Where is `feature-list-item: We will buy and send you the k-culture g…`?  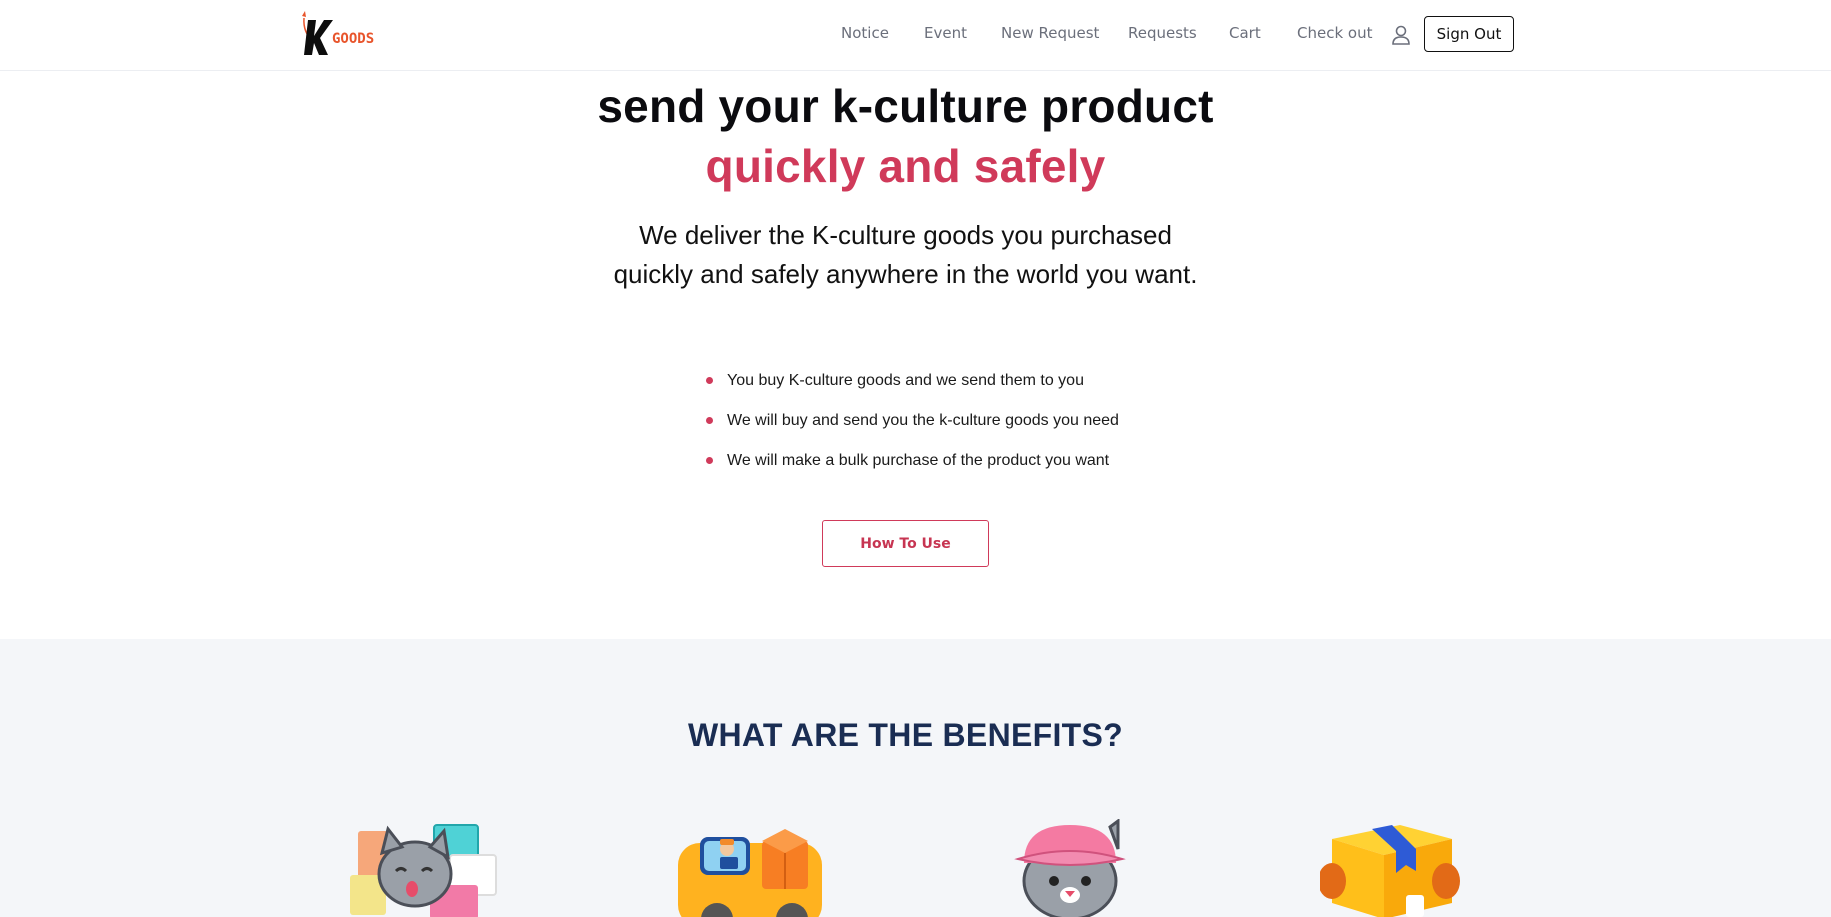 feature-list-item: We will buy and send you the k-culture g… is located at coordinates (912, 432).